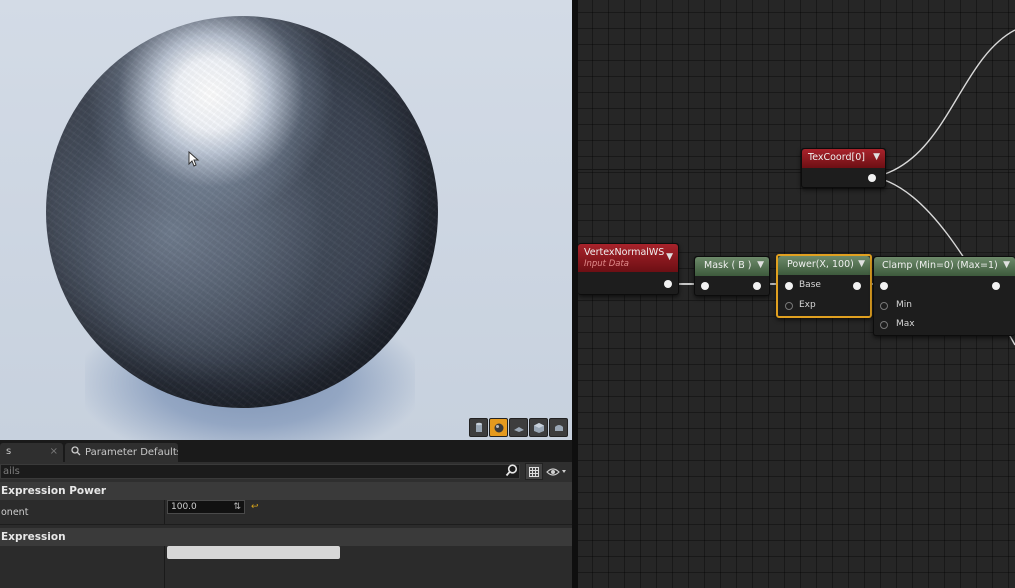 This screenshot has height=588, width=1015. I want to click on node-texcoord: TexCoord[0] ▼, so click(843, 168).